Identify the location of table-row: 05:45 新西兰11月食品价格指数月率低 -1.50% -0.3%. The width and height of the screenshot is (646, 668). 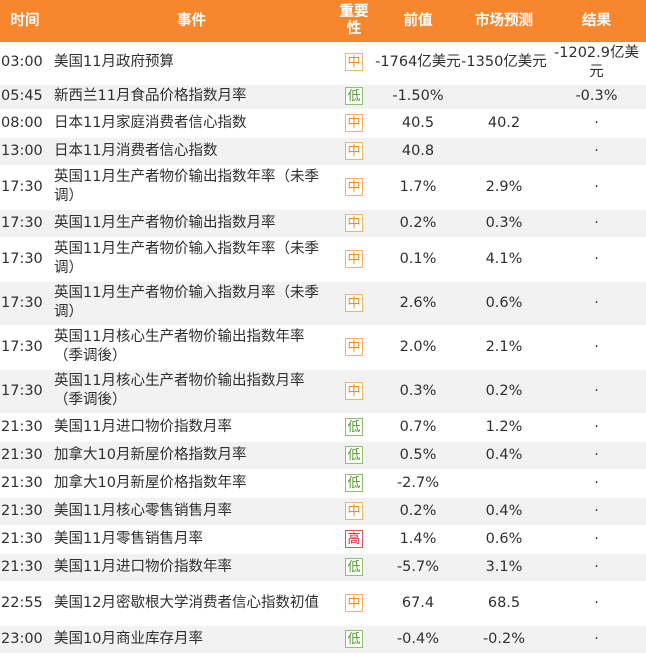
(323, 97).